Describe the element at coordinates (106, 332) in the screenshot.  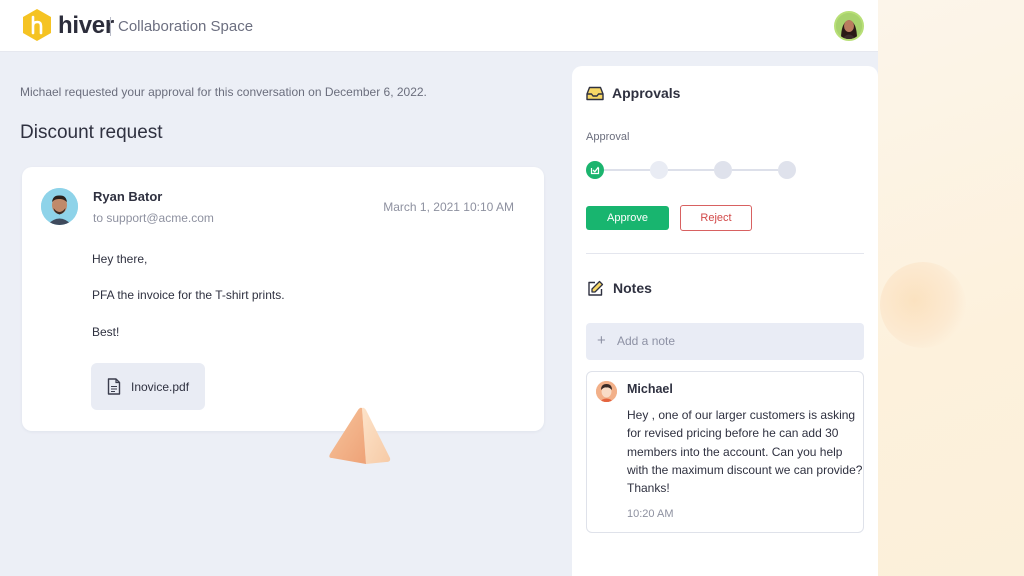
I see `email-body-line: Best!` at that location.